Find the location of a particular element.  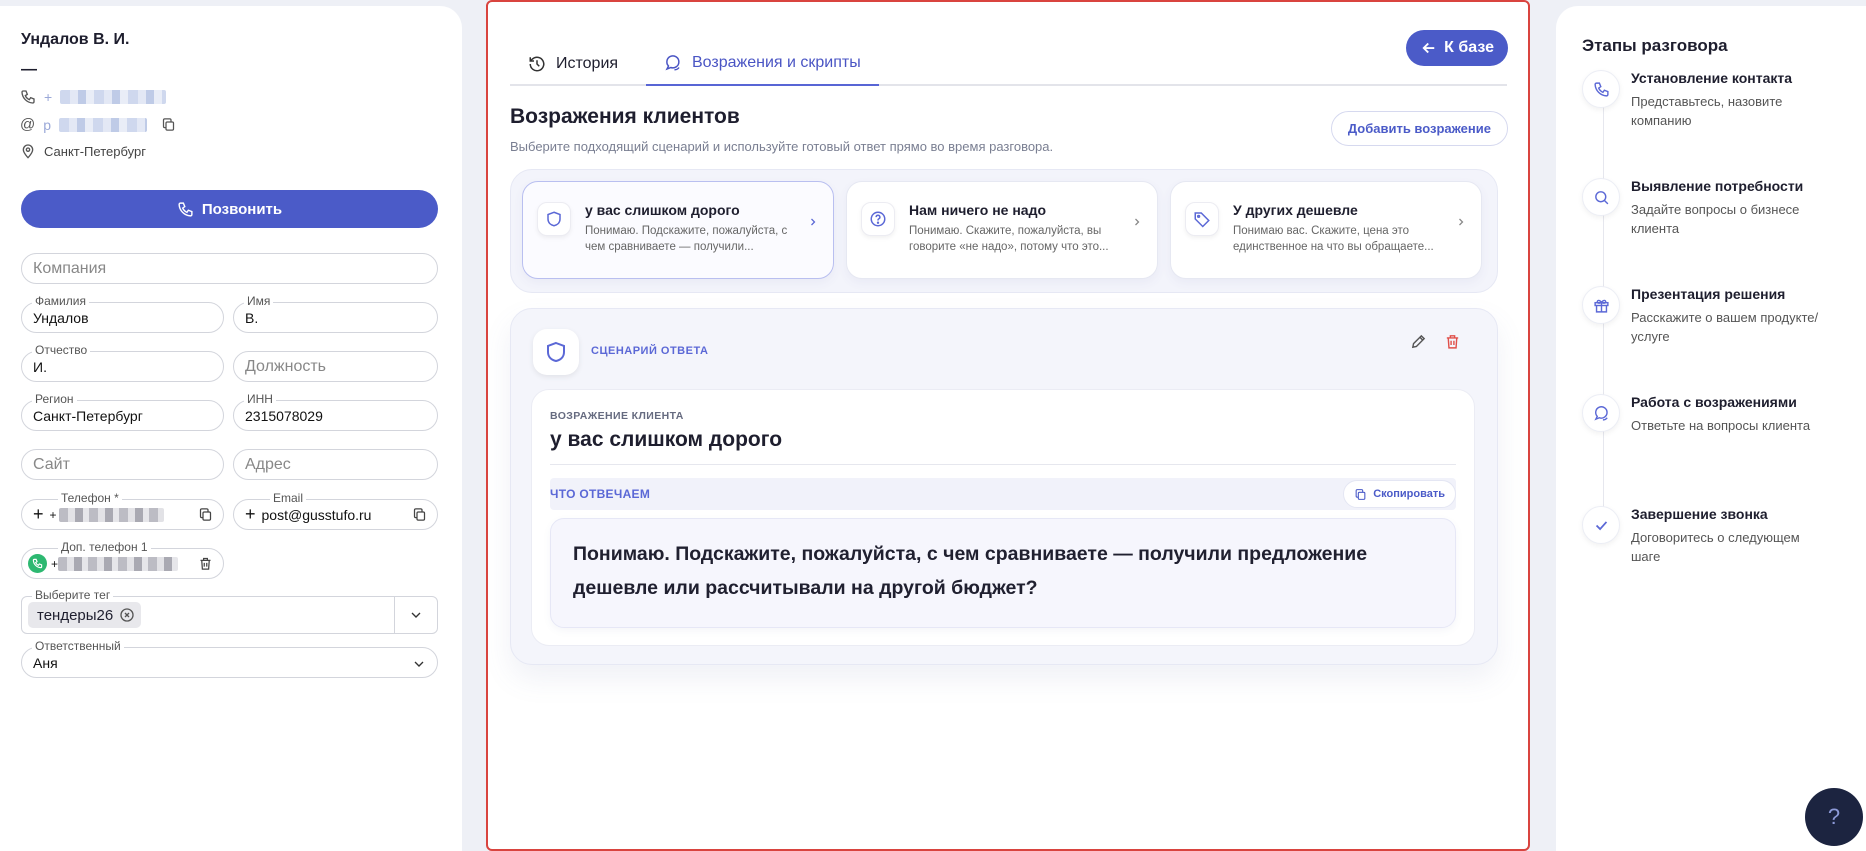

call-button: Позвонить is located at coordinates (229, 209).